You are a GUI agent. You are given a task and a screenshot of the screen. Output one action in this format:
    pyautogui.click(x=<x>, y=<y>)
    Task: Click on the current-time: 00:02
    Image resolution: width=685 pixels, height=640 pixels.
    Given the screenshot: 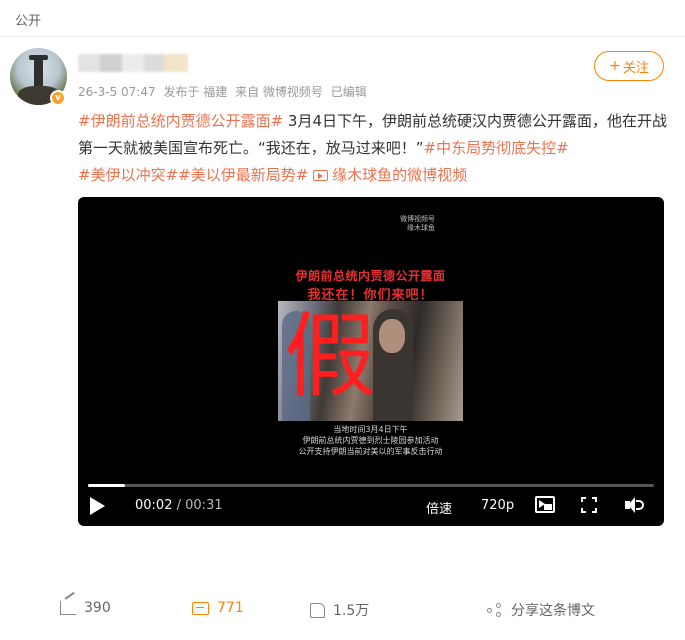 What is the action you would take?
    pyautogui.click(x=154, y=505)
    